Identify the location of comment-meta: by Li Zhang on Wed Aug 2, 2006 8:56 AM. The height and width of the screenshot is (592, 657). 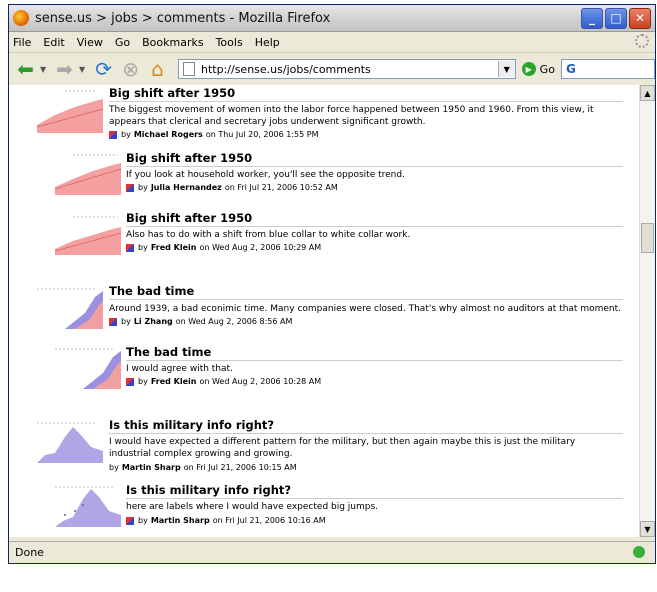
(200, 321).